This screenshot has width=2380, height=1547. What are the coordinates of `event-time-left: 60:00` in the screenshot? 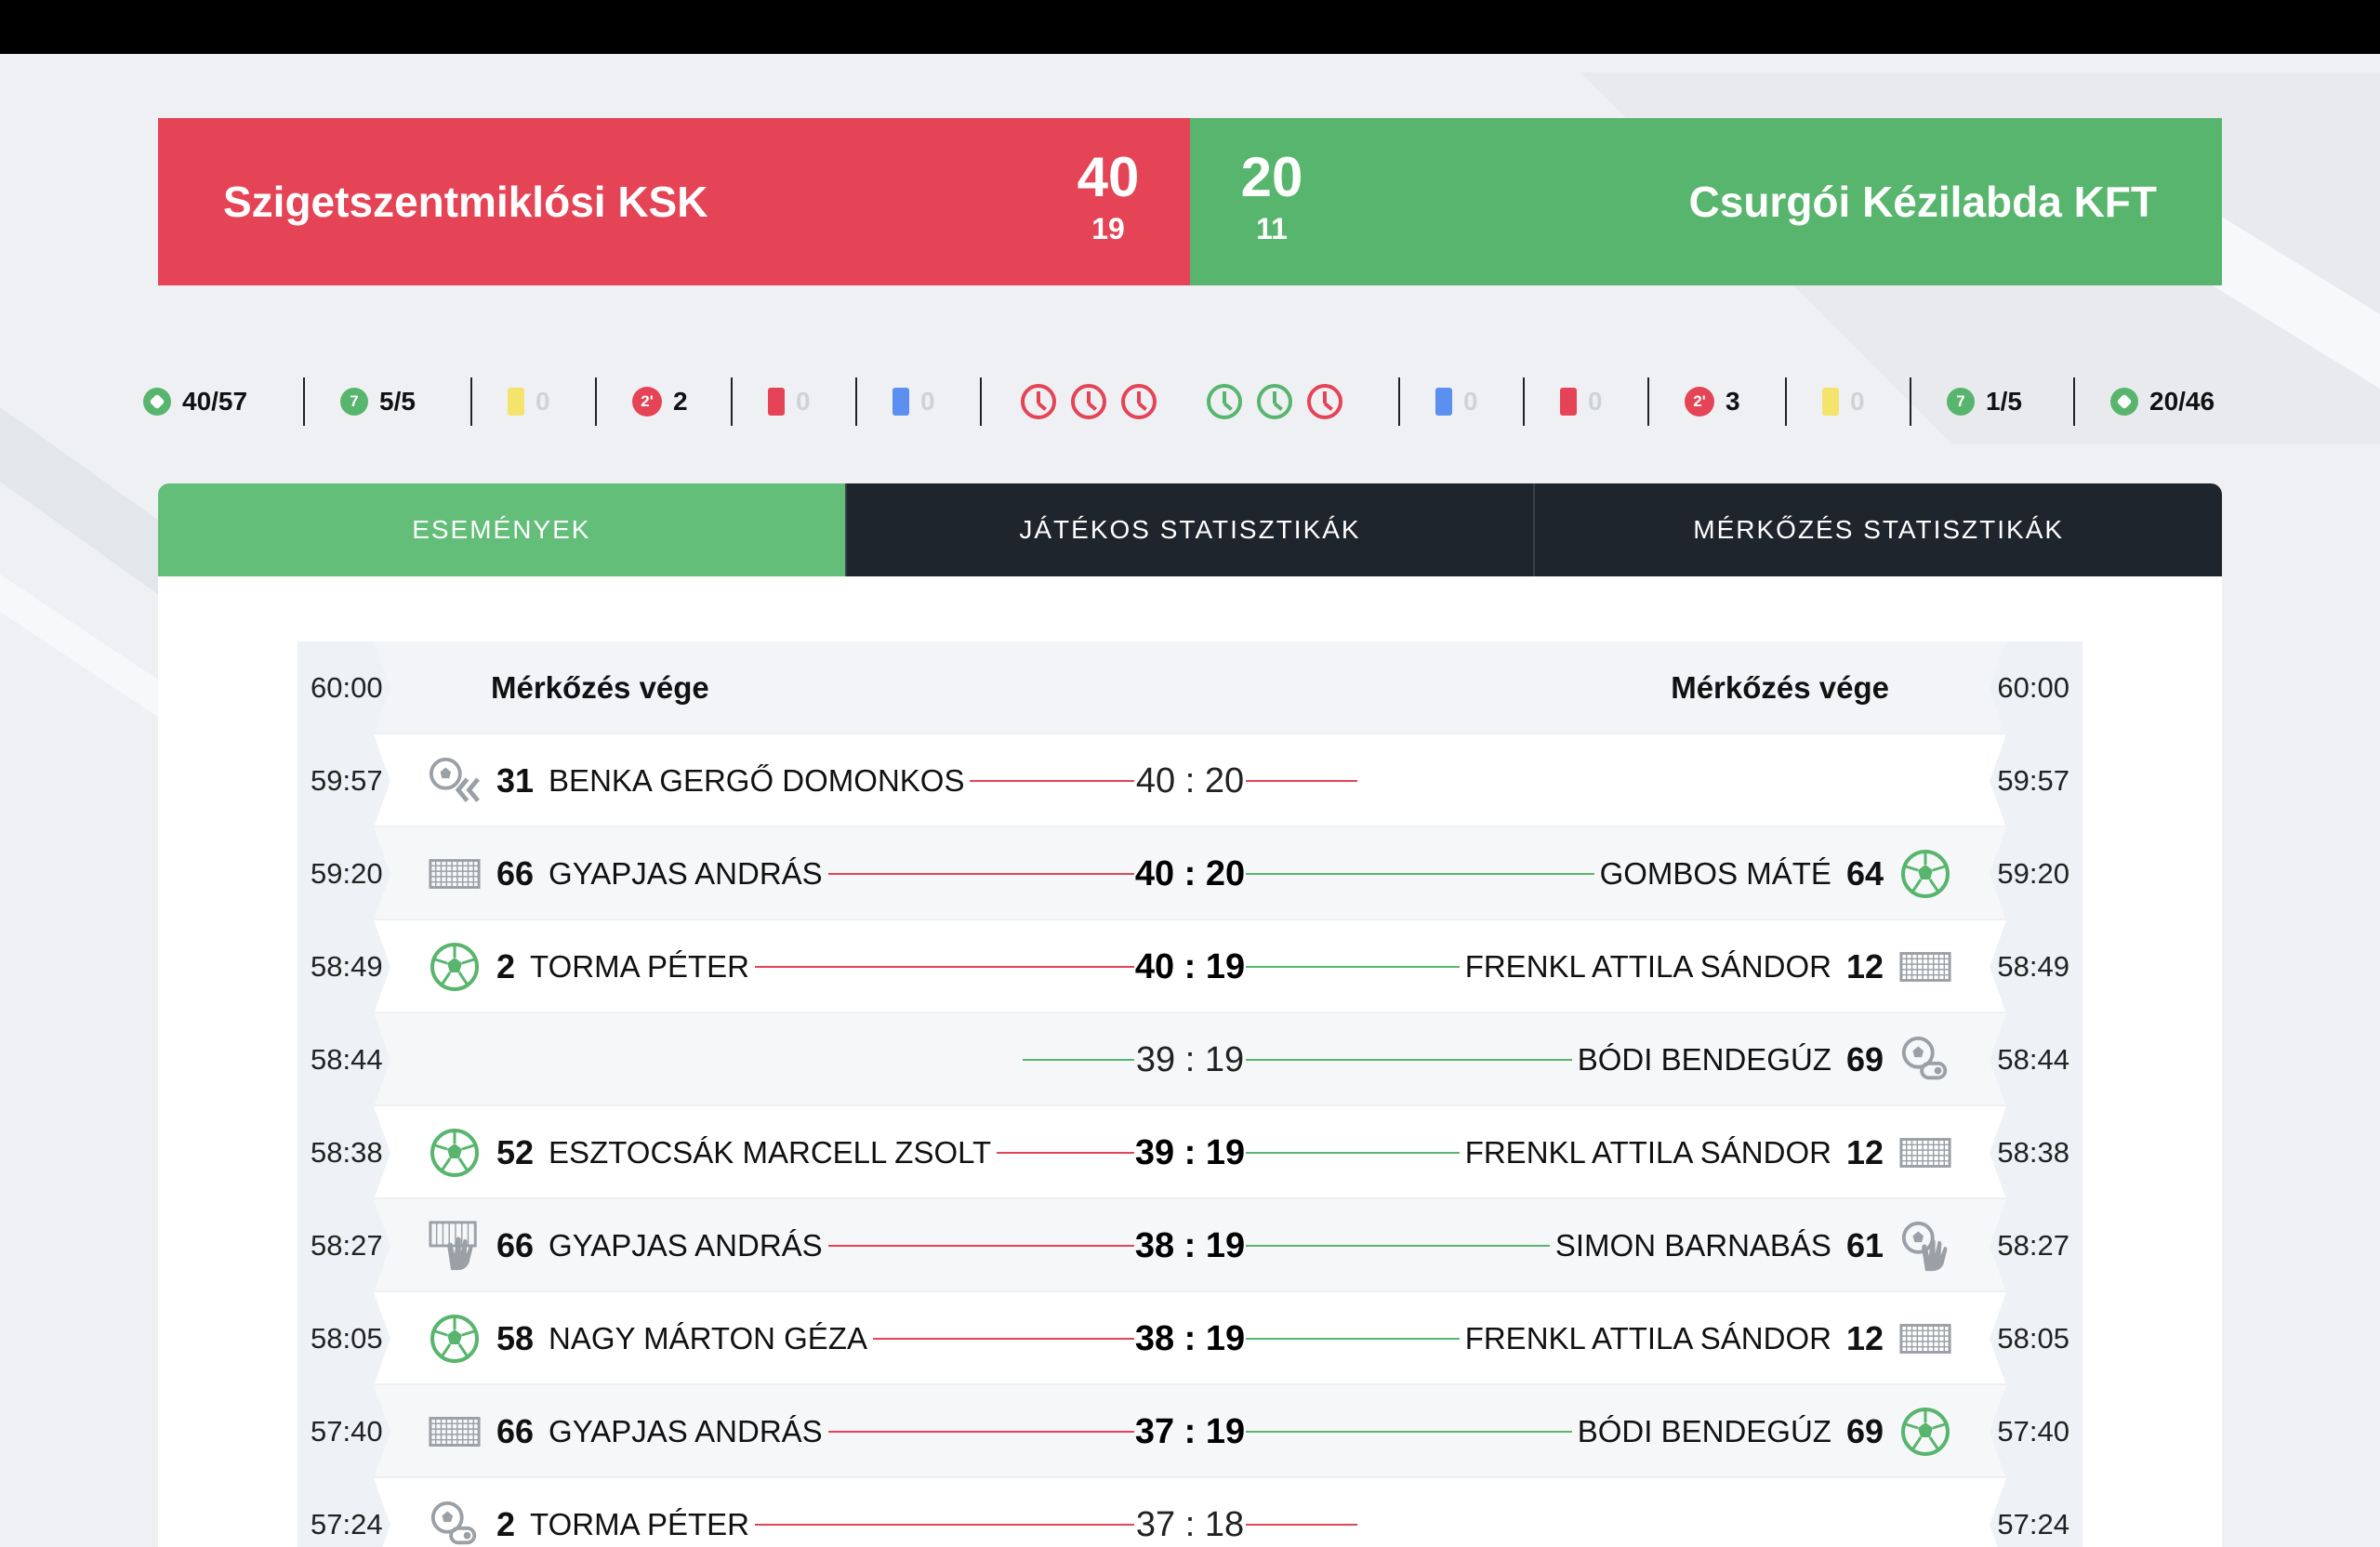 It's located at (344, 687).